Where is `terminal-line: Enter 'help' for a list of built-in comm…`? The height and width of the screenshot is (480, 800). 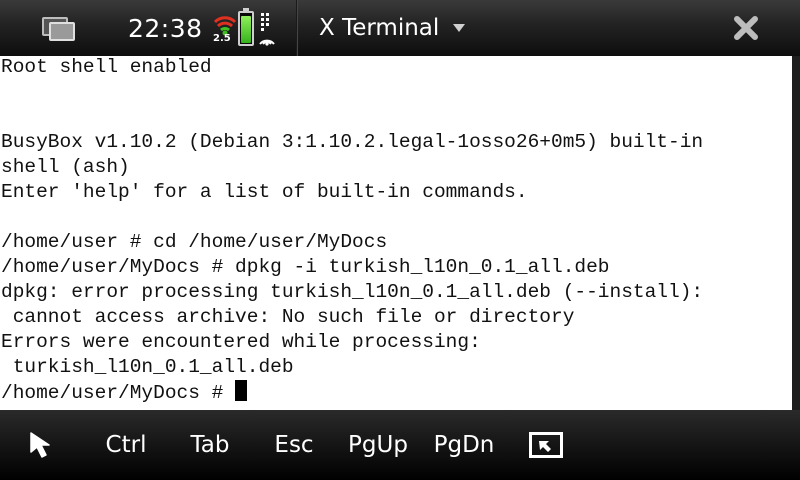 terminal-line: Enter 'help' for a list of built-in comm… is located at coordinates (264, 192).